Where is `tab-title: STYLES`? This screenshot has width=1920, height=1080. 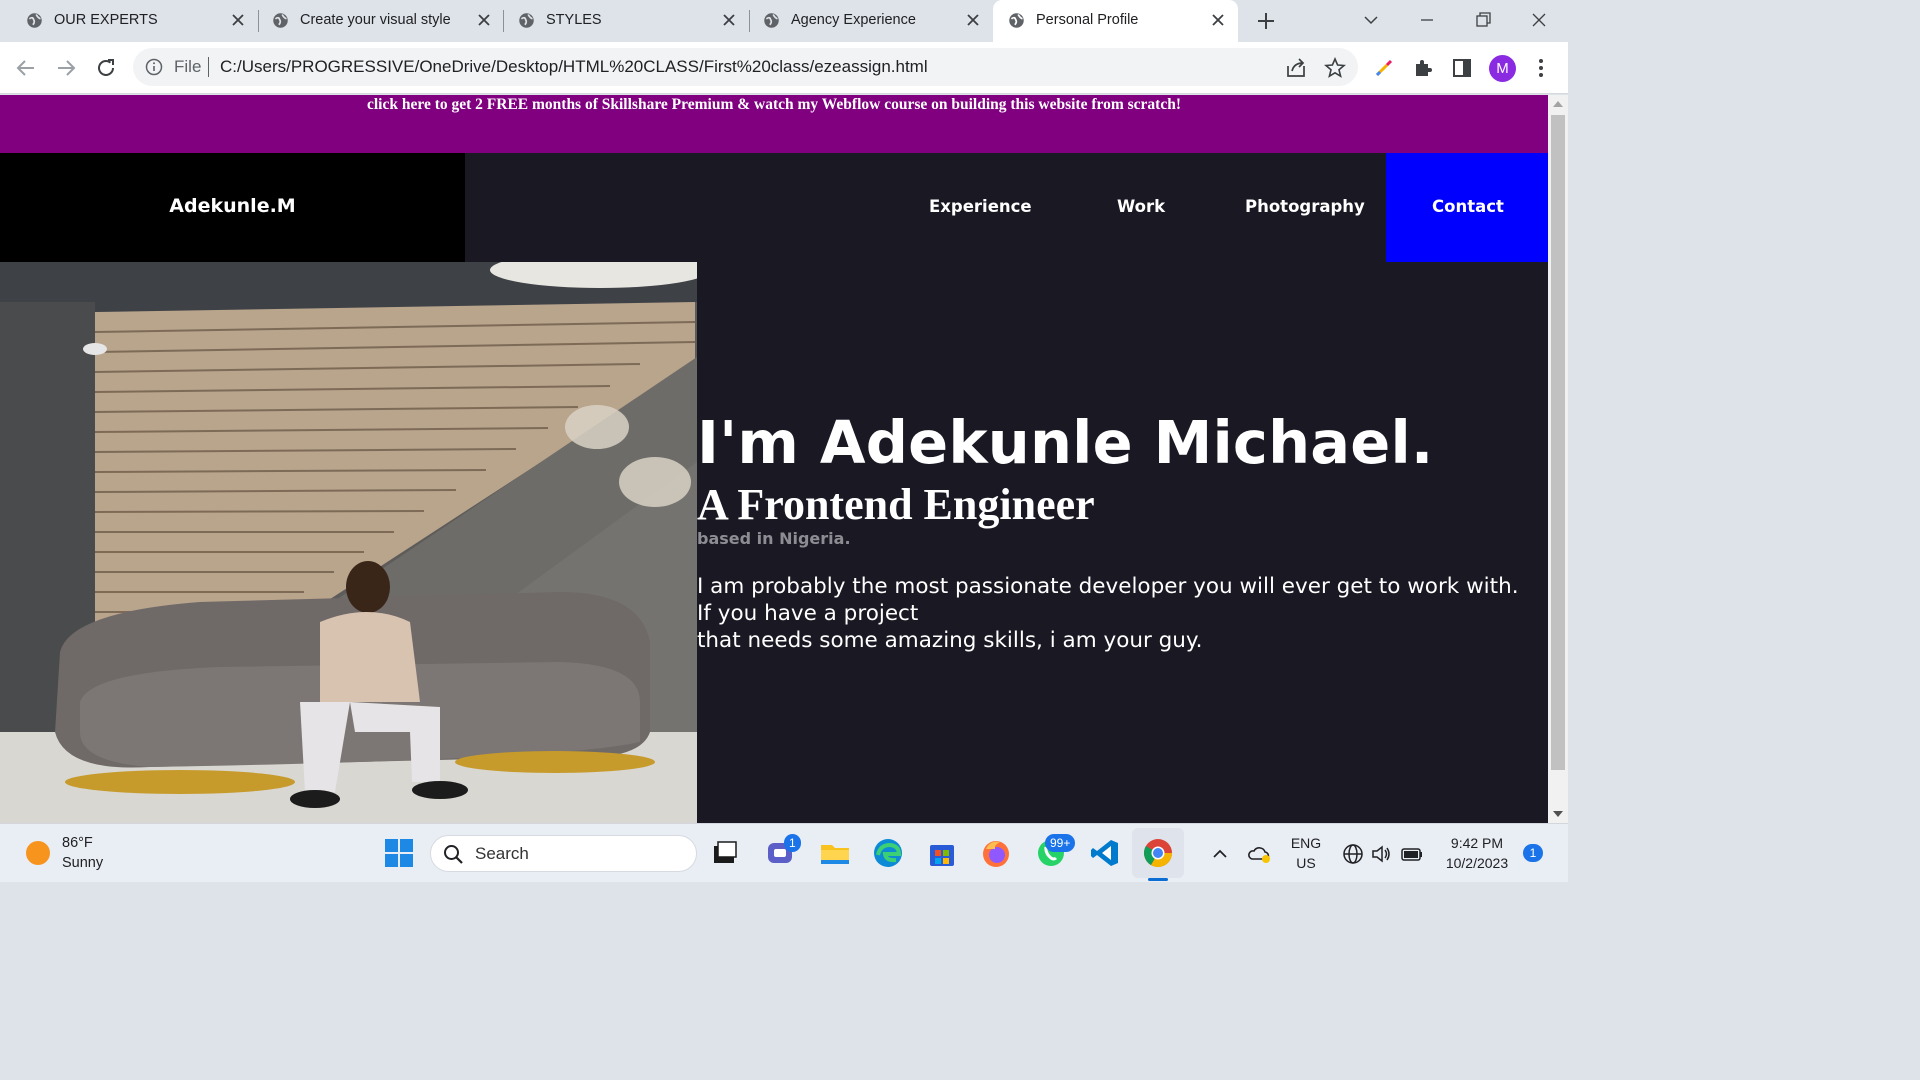 tab-title: STYLES is located at coordinates (574, 20).